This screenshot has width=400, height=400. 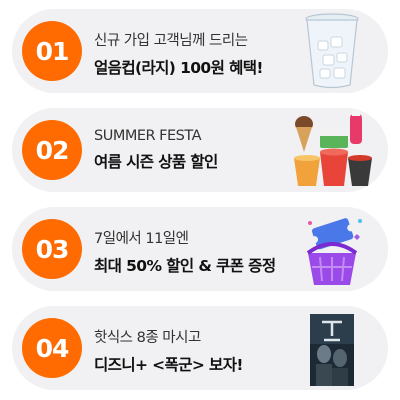 I want to click on promotion-title: 얼음컵(라지) 100원 혜택!, so click(x=178, y=68).